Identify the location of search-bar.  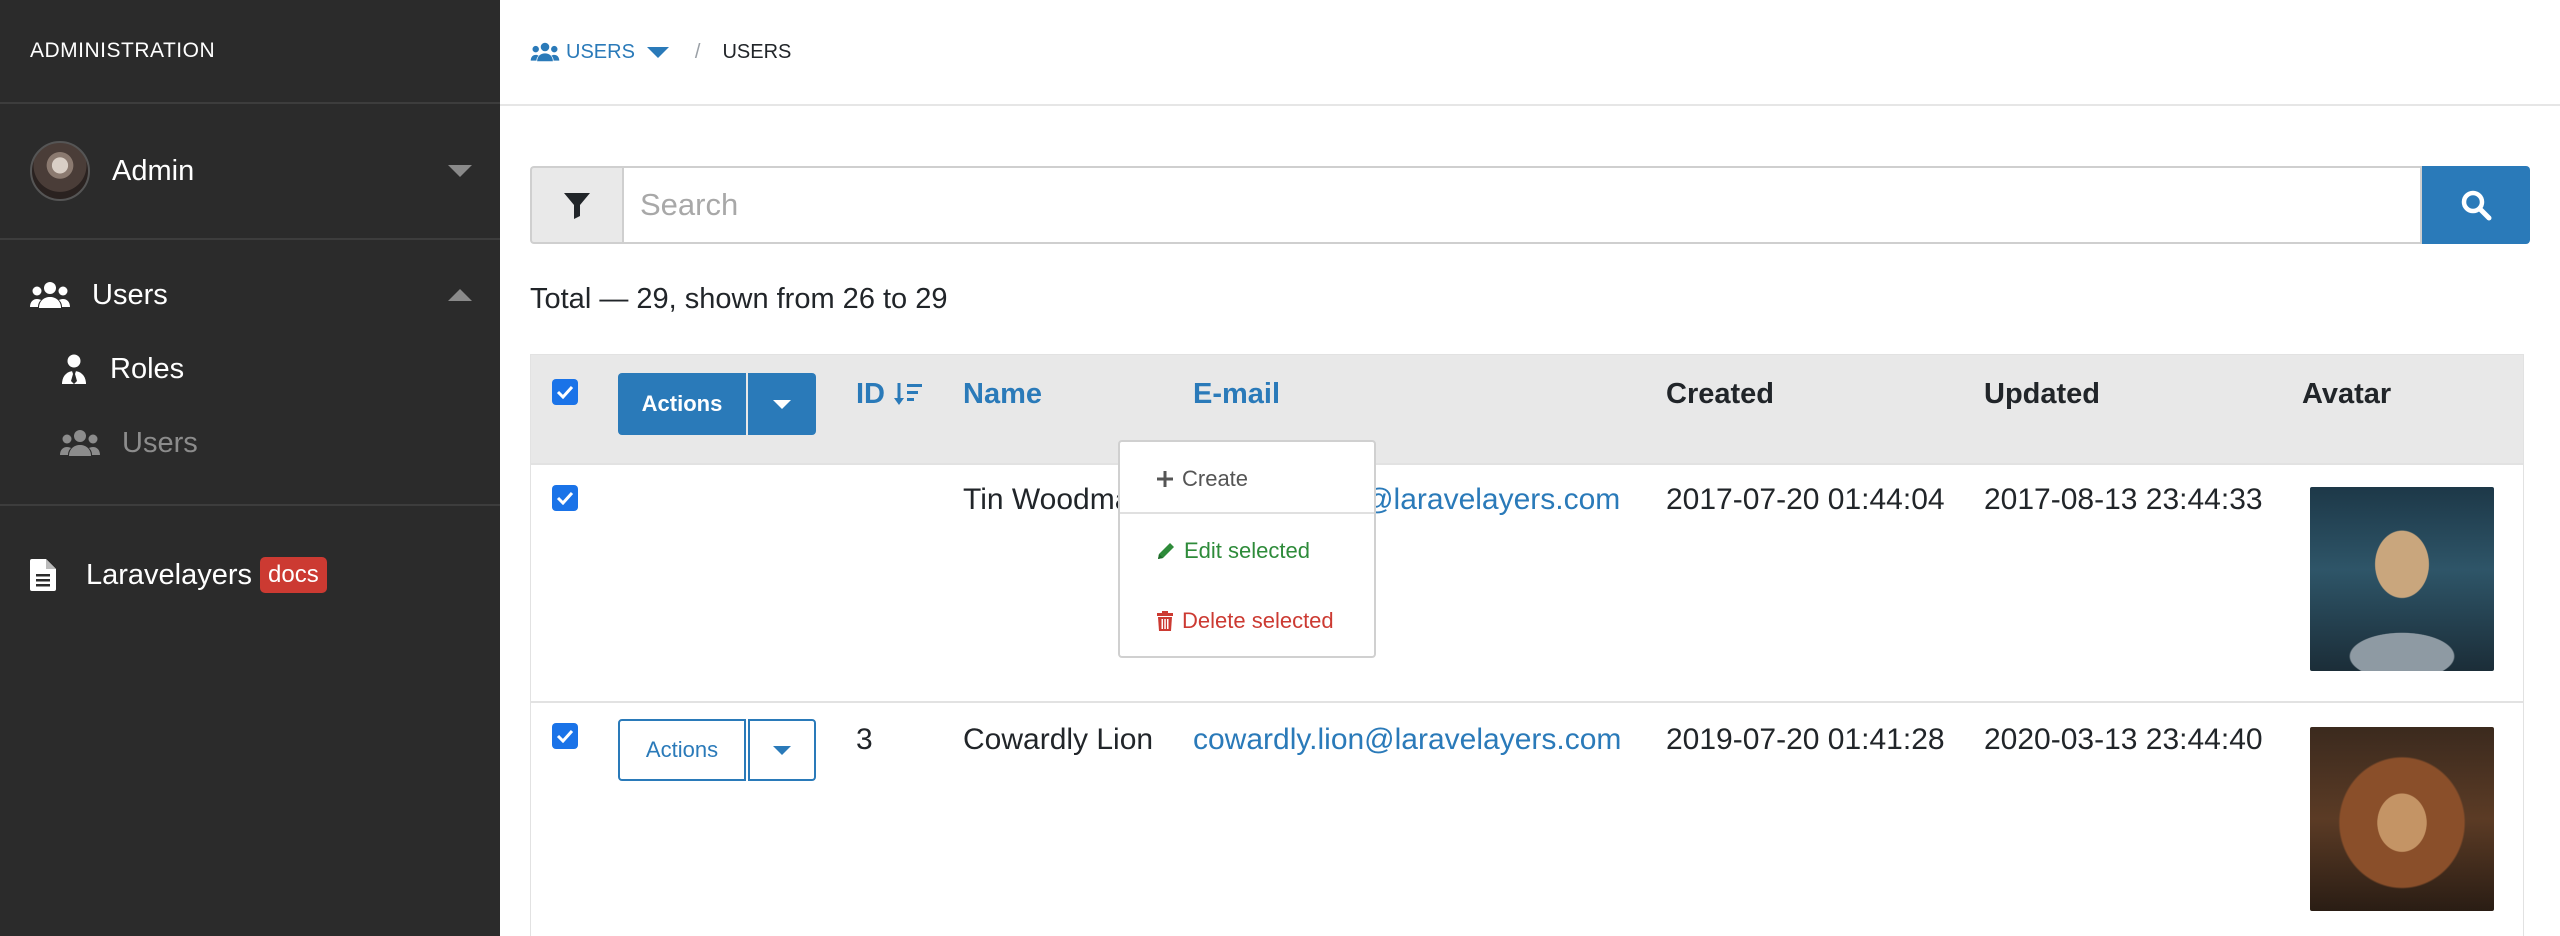
(1530, 205).